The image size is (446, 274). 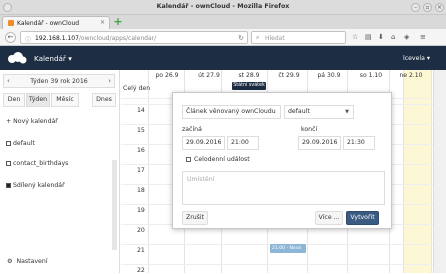 What do you see at coordinates (188, 159) in the screenshot?
I see `checkbox-icon` at bounding box center [188, 159].